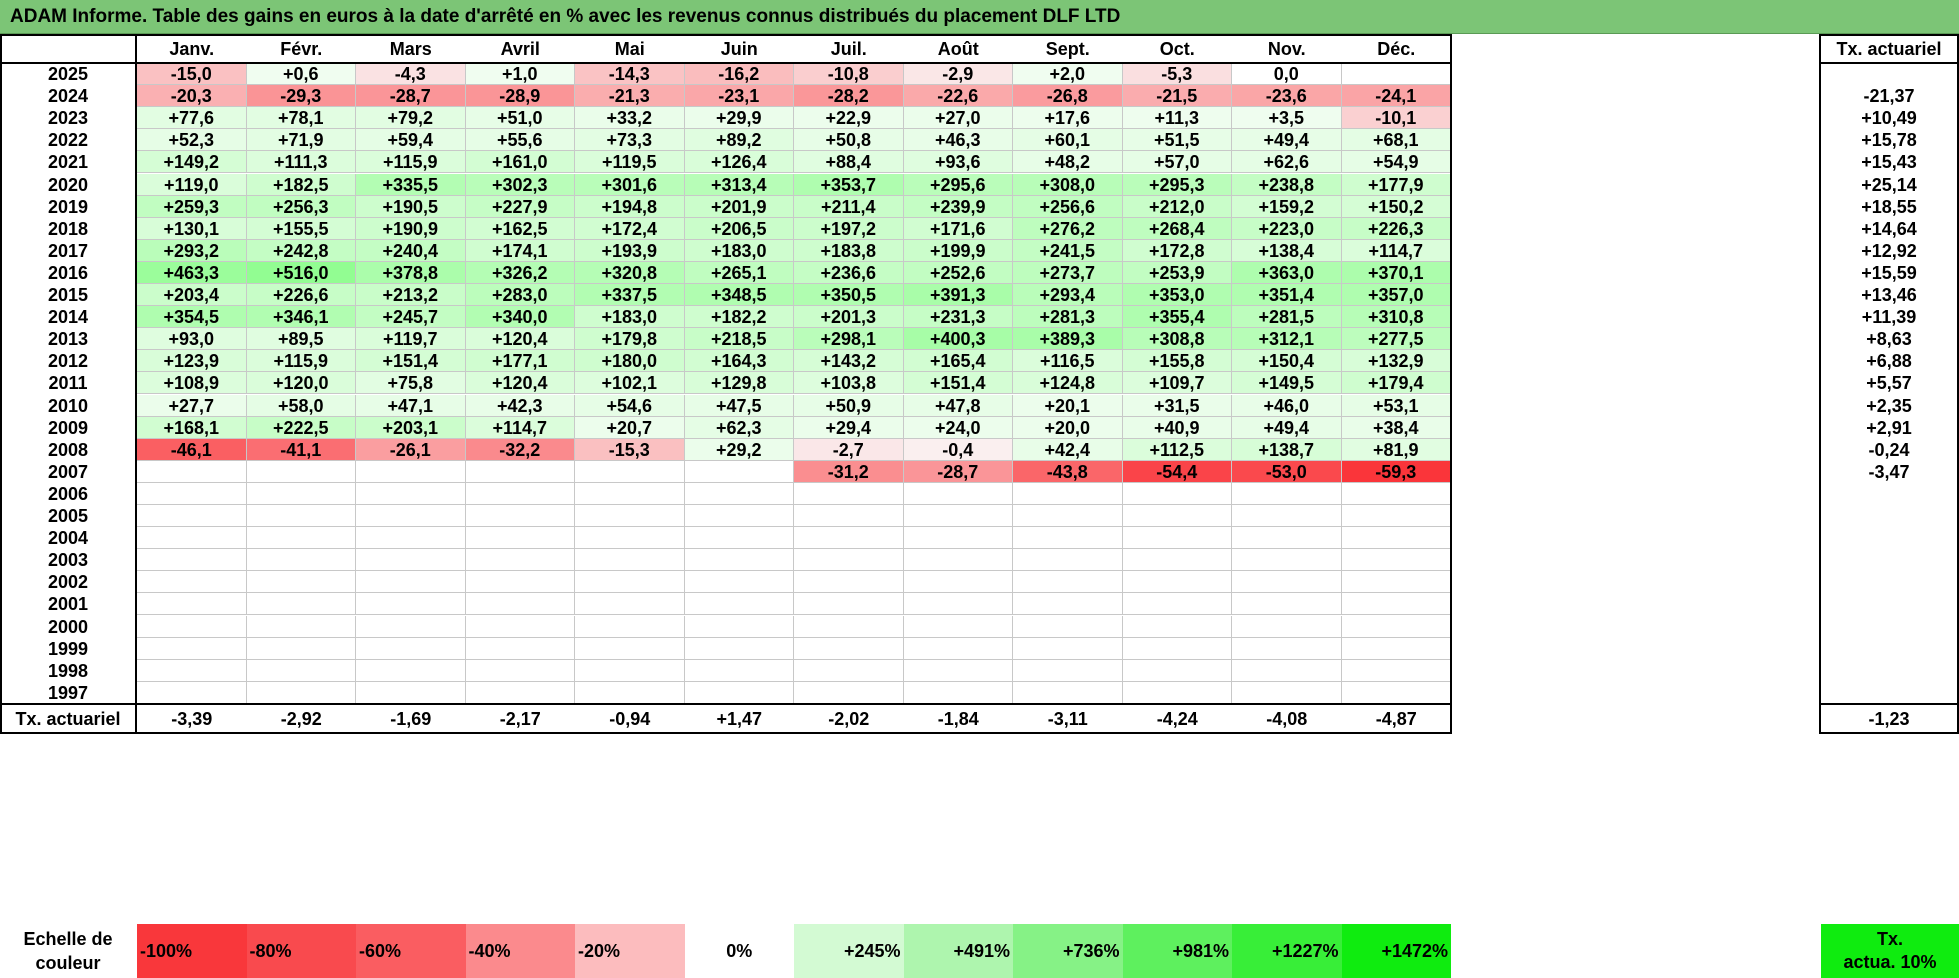  What do you see at coordinates (630, 250) in the screenshot?
I see `table-cell: +193,9` at bounding box center [630, 250].